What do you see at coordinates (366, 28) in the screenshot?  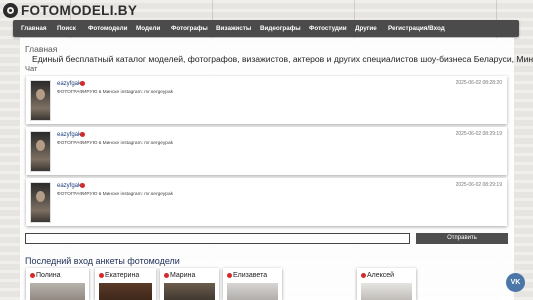 I see `nav-item-others: Другие` at bounding box center [366, 28].